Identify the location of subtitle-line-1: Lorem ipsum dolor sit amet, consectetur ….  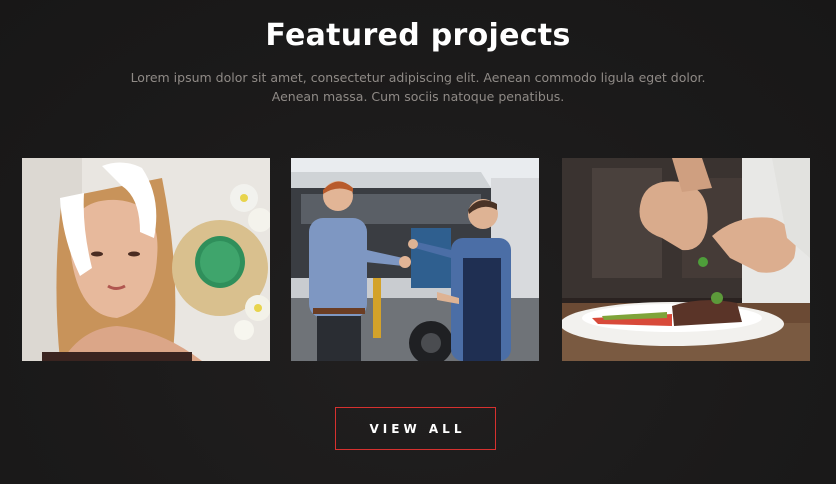
(418, 77).